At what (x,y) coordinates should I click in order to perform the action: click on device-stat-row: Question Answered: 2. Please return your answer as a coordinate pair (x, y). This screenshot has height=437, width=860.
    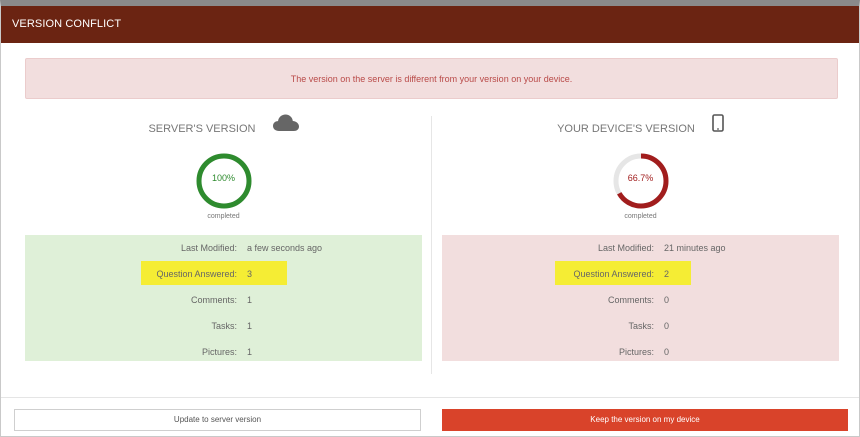
    Looking at the image, I should click on (640, 274).